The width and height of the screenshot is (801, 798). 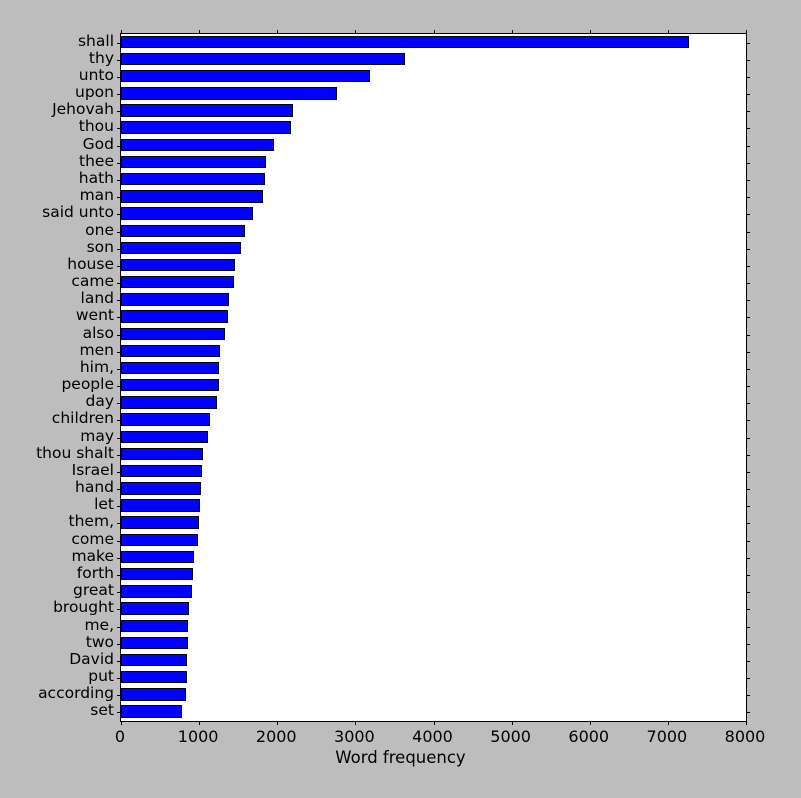 What do you see at coordinates (432, 736) in the screenshot?
I see `x-axis-tick-label: 4000` at bounding box center [432, 736].